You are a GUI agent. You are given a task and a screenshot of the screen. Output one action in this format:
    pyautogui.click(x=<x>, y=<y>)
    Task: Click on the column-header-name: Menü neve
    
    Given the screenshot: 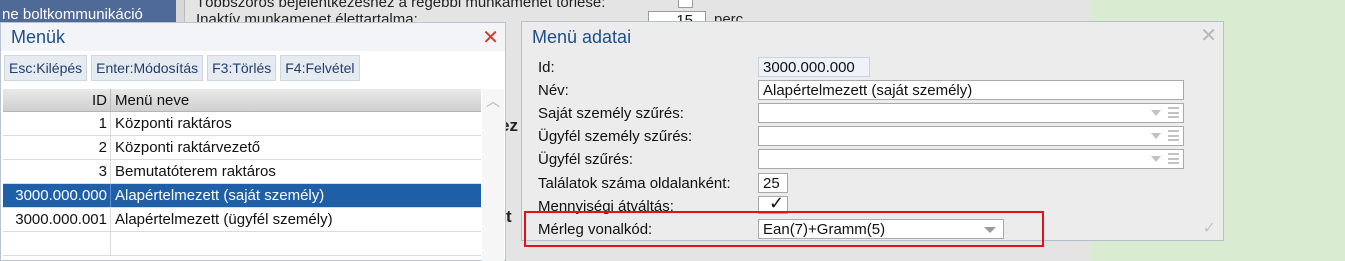 What is the action you would take?
    pyautogui.click(x=296, y=100)
    